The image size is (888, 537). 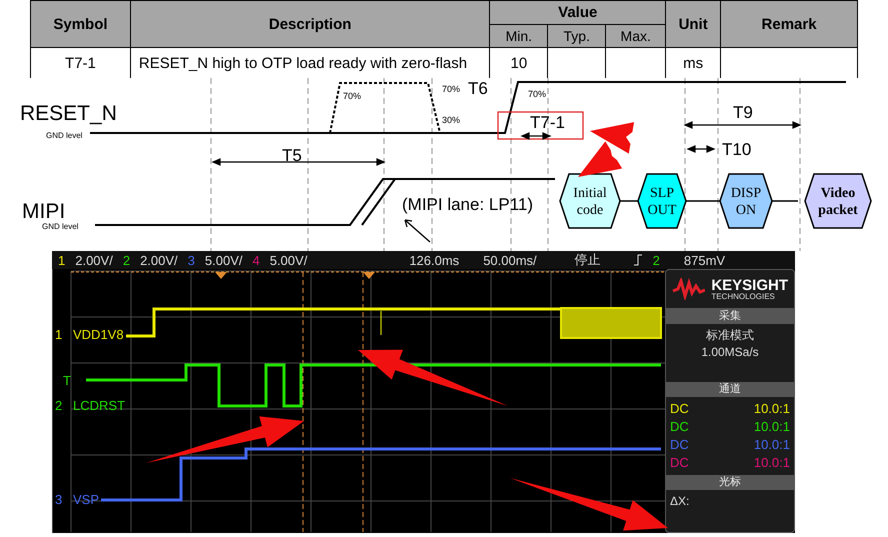 I want to click on section-header: 光标, so click(x=730, y=482).